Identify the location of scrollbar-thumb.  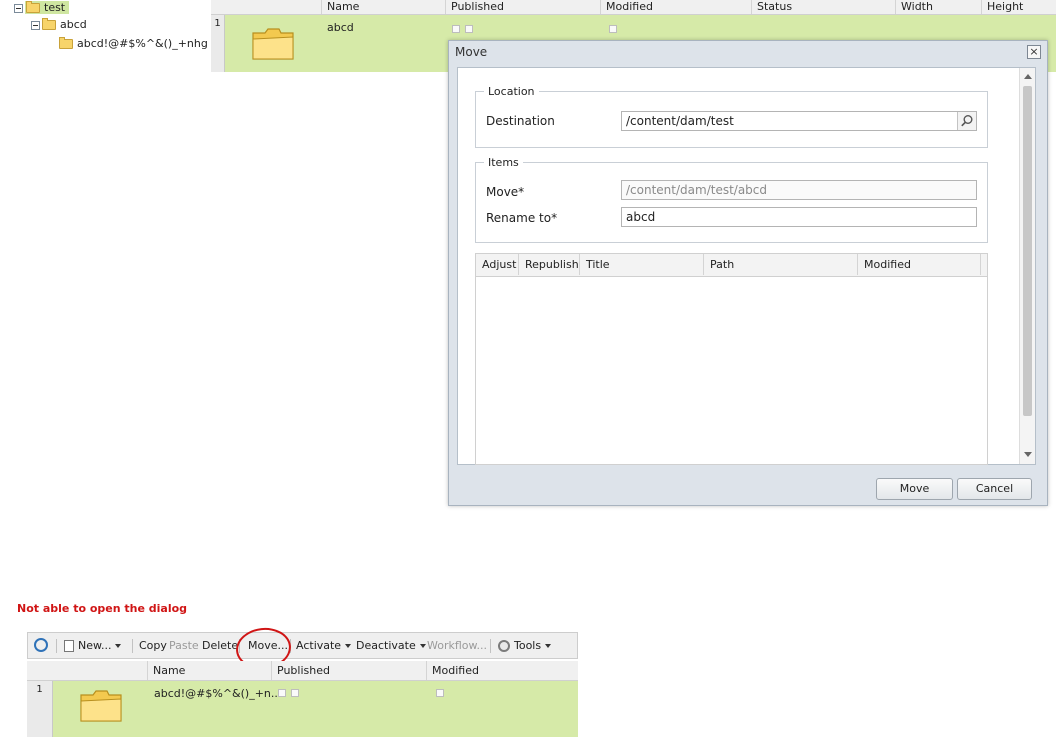
(1027, 251).